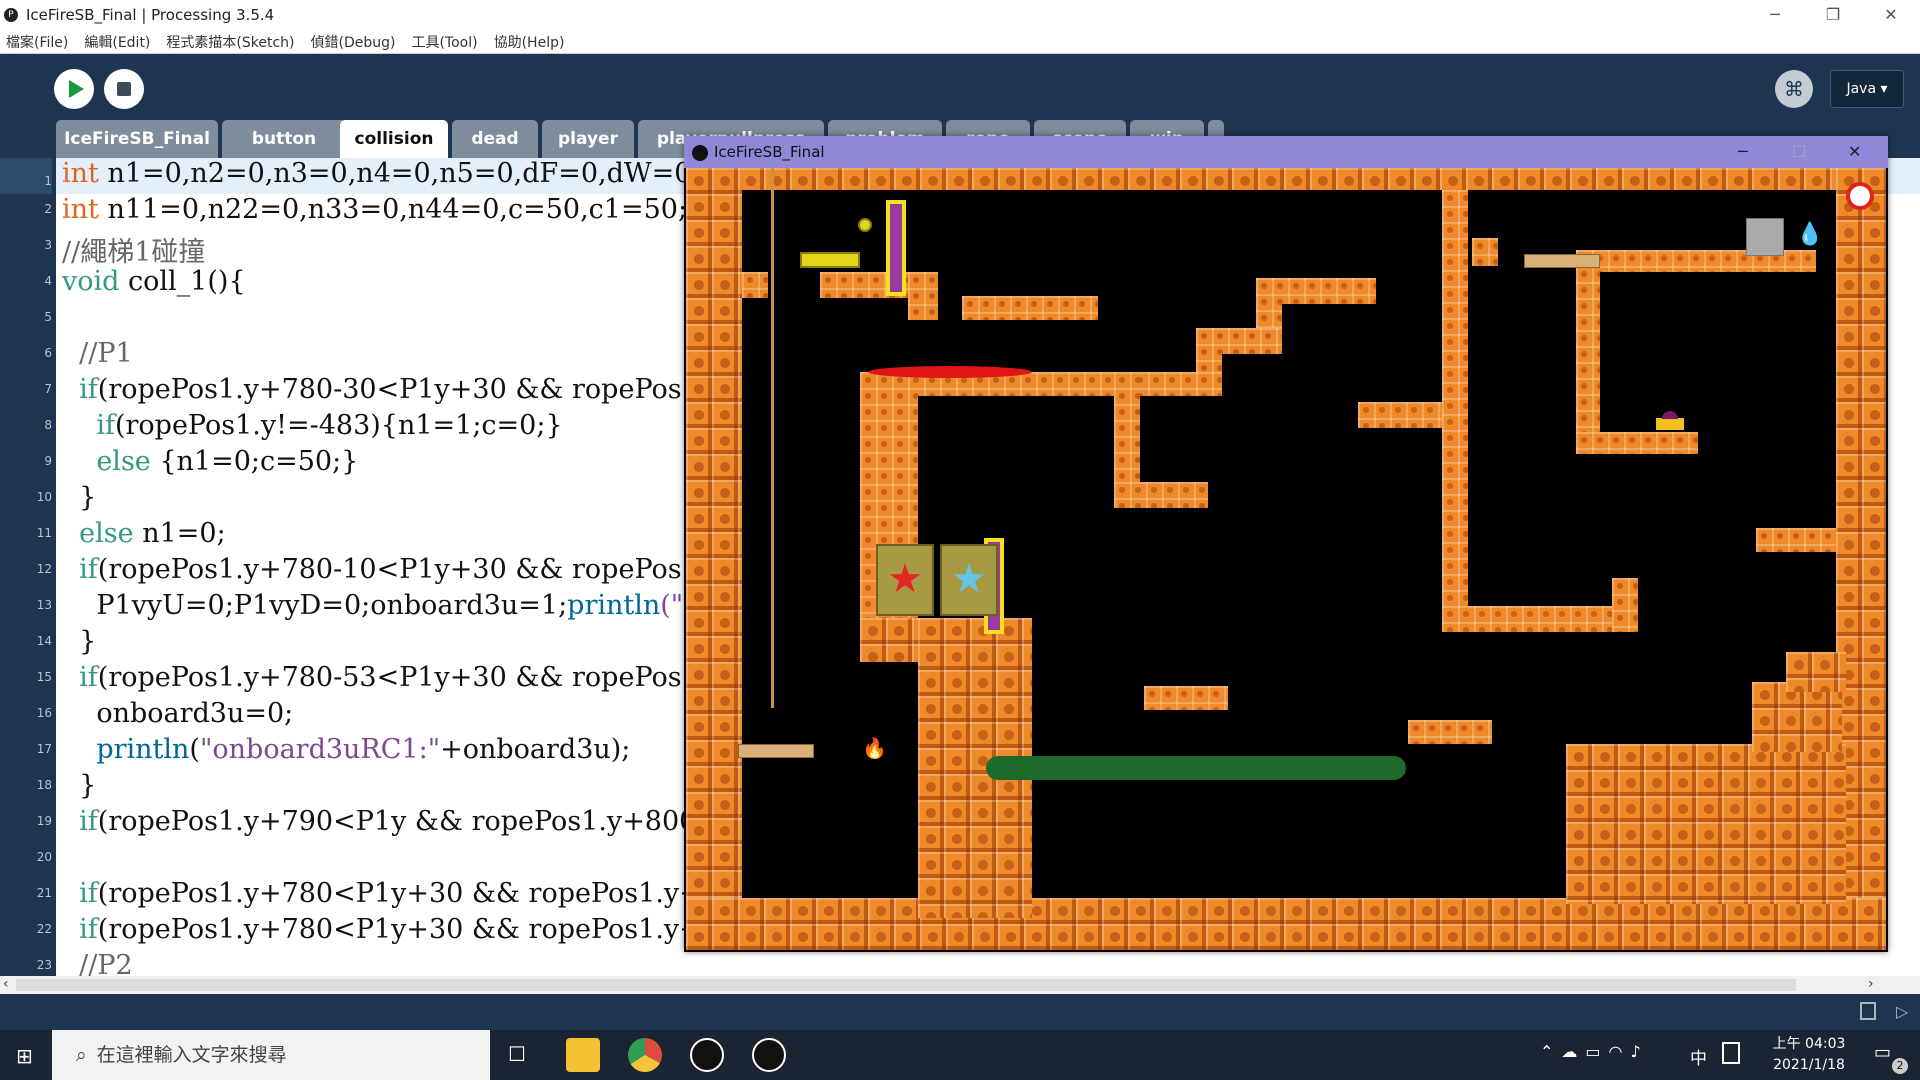 This screenshot has width=1920, height=1080. What do you see at coordinates (353, 42) in the screenshot?
I see `menu-debug: 偵錯(Debug)` at bounding box center [353, 42].